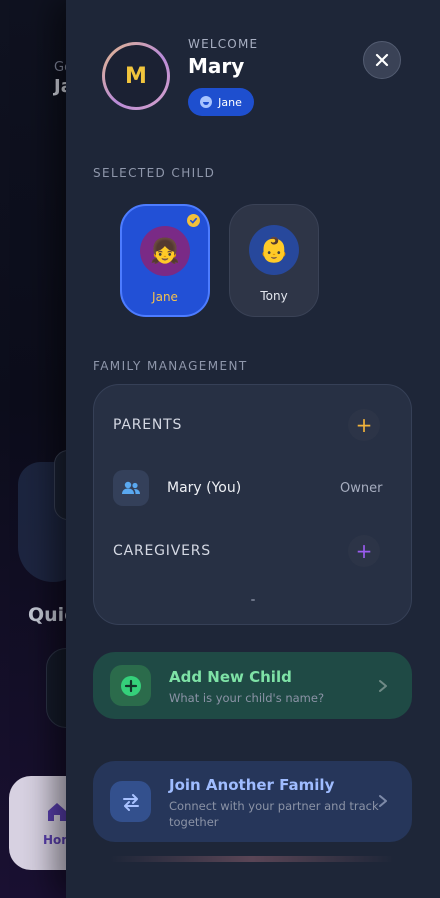 The image size is (440, 898). I want to click on user-name: Mary, so click(216, 66).